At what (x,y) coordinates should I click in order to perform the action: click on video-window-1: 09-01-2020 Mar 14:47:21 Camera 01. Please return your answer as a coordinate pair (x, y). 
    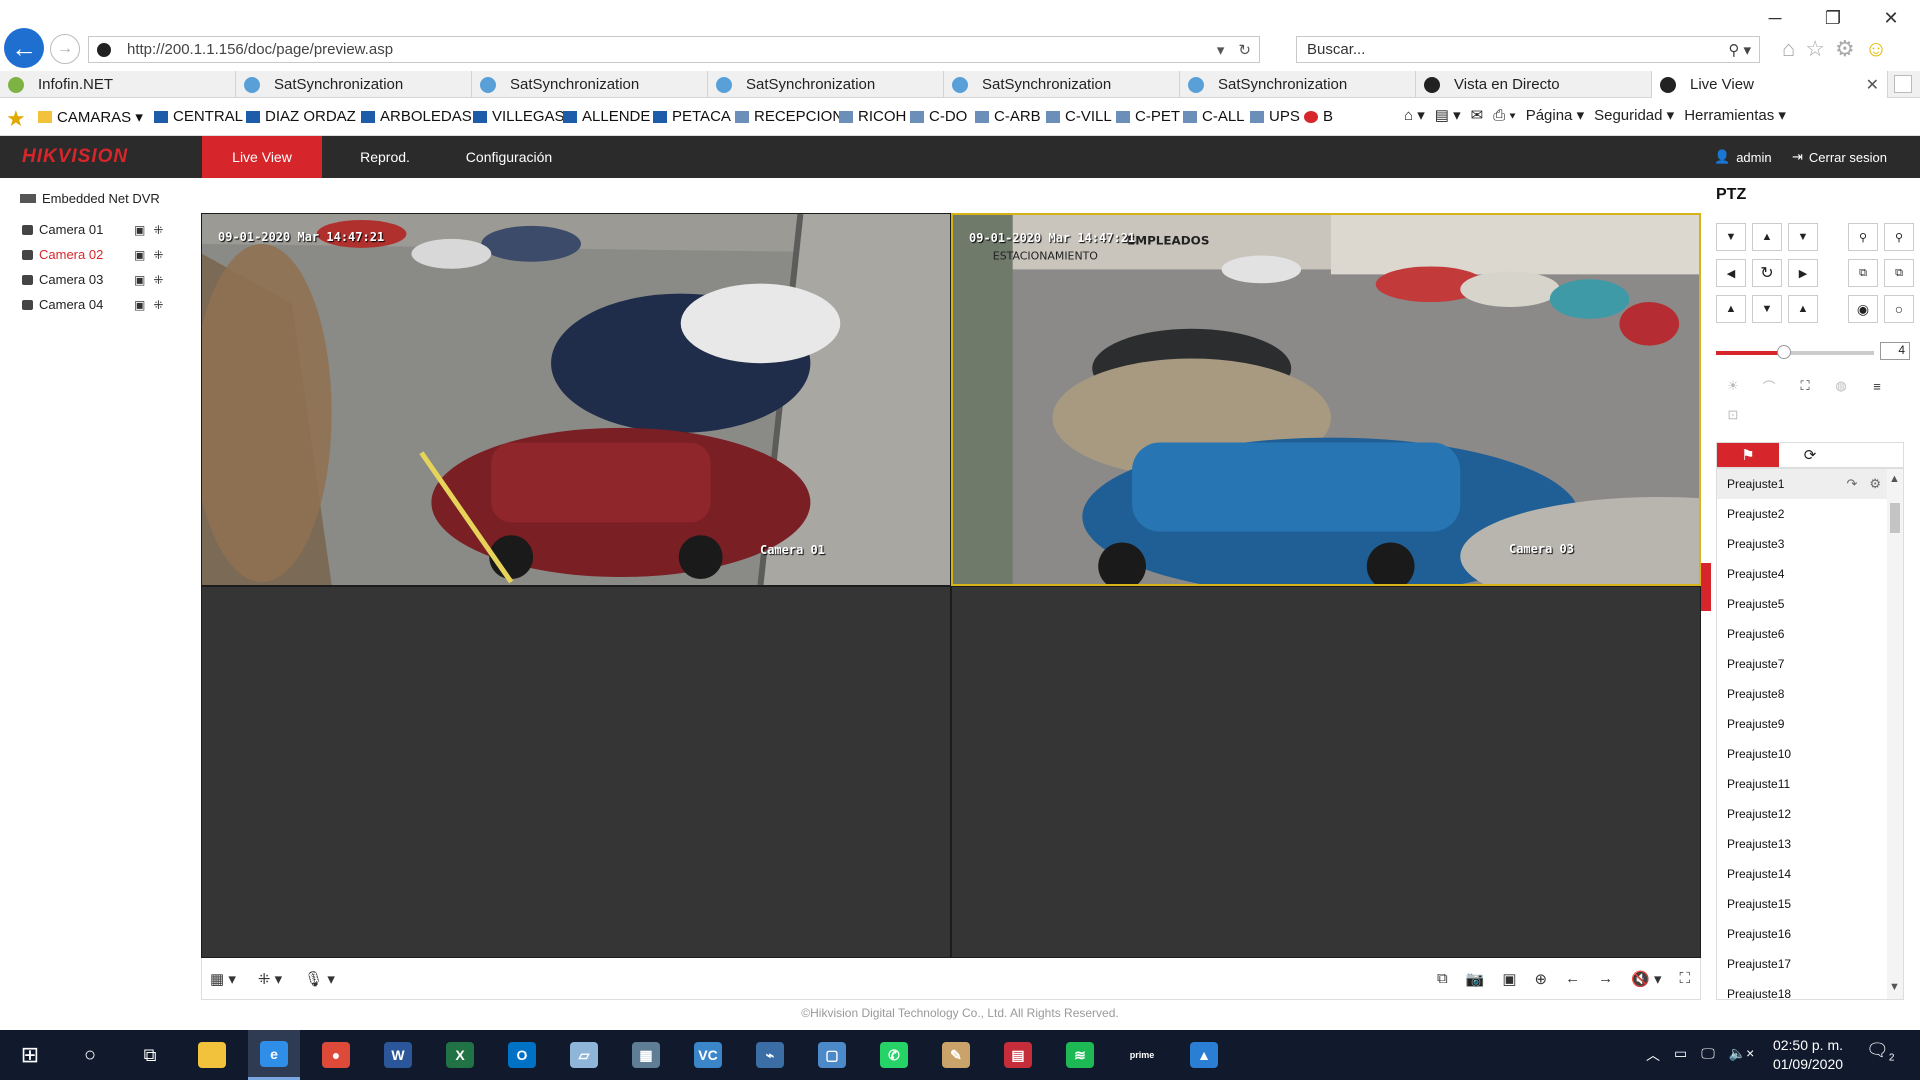
    Looking at the image, I should click on (576, 399).